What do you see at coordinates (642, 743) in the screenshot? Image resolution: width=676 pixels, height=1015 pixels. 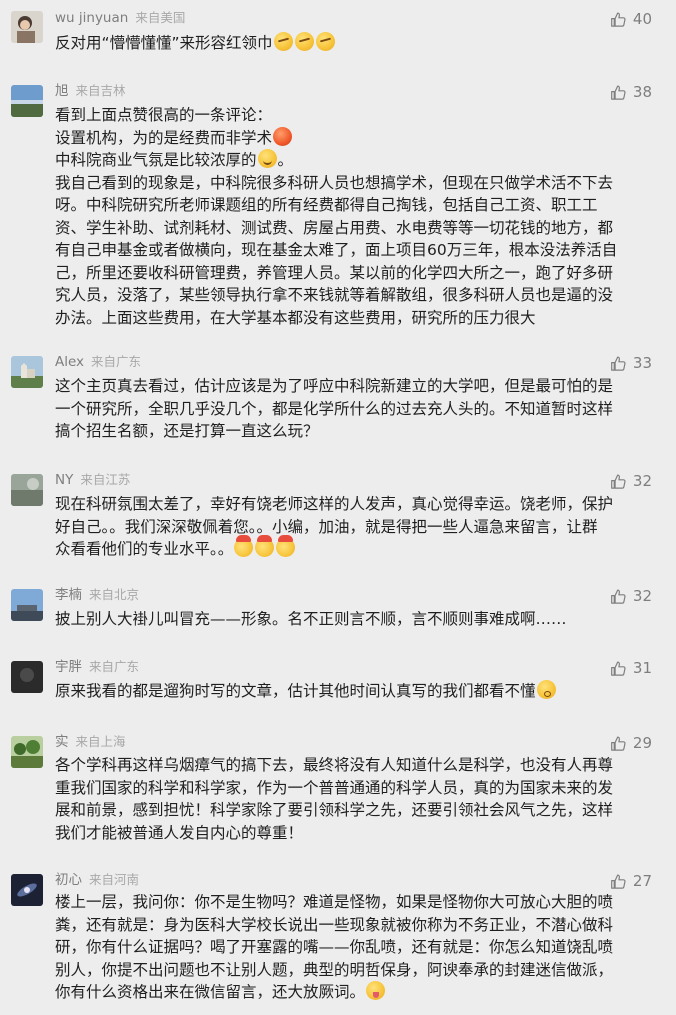 I see `like-count: 29` at bounding box center [642, 743].